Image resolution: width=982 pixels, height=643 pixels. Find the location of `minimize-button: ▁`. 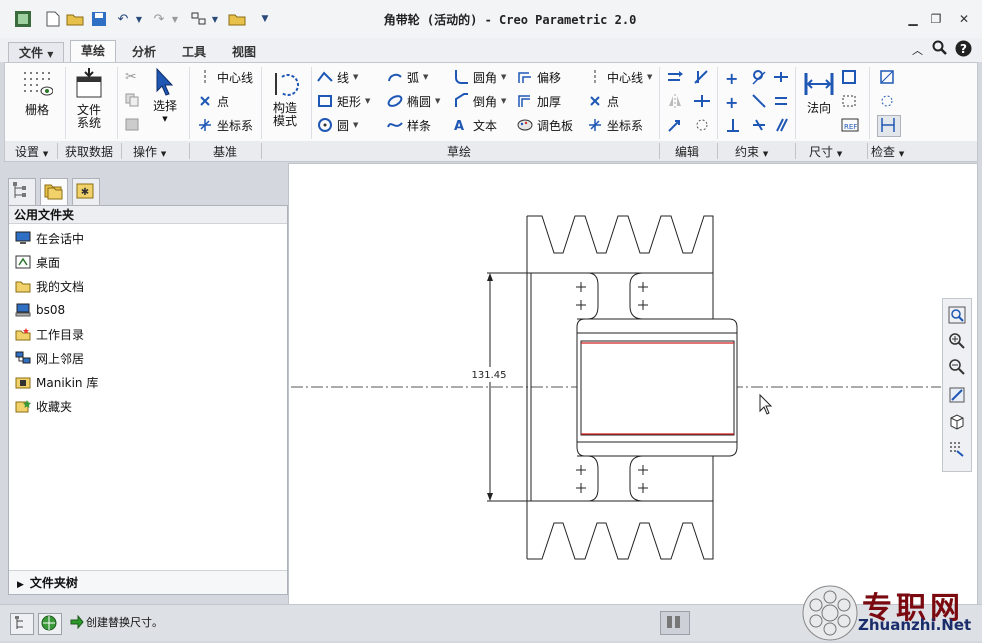

minimize-button: ▁ is located at coordinates (913, 19).